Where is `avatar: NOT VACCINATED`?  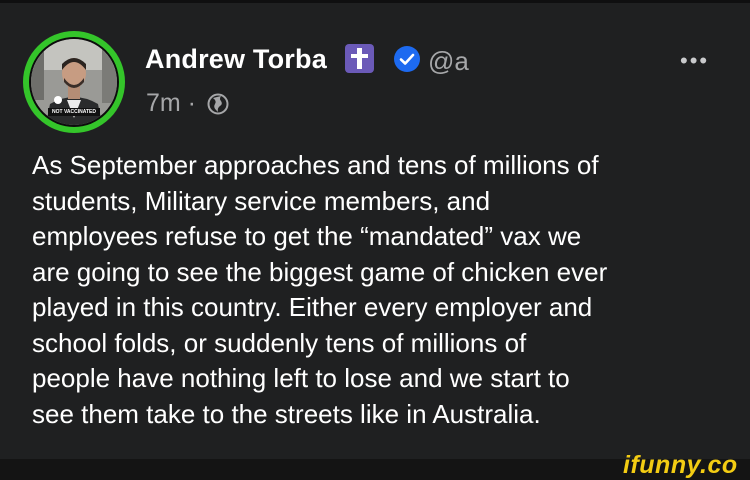
avatar: NOT VACCINATED is located at coordinates (74, 82).